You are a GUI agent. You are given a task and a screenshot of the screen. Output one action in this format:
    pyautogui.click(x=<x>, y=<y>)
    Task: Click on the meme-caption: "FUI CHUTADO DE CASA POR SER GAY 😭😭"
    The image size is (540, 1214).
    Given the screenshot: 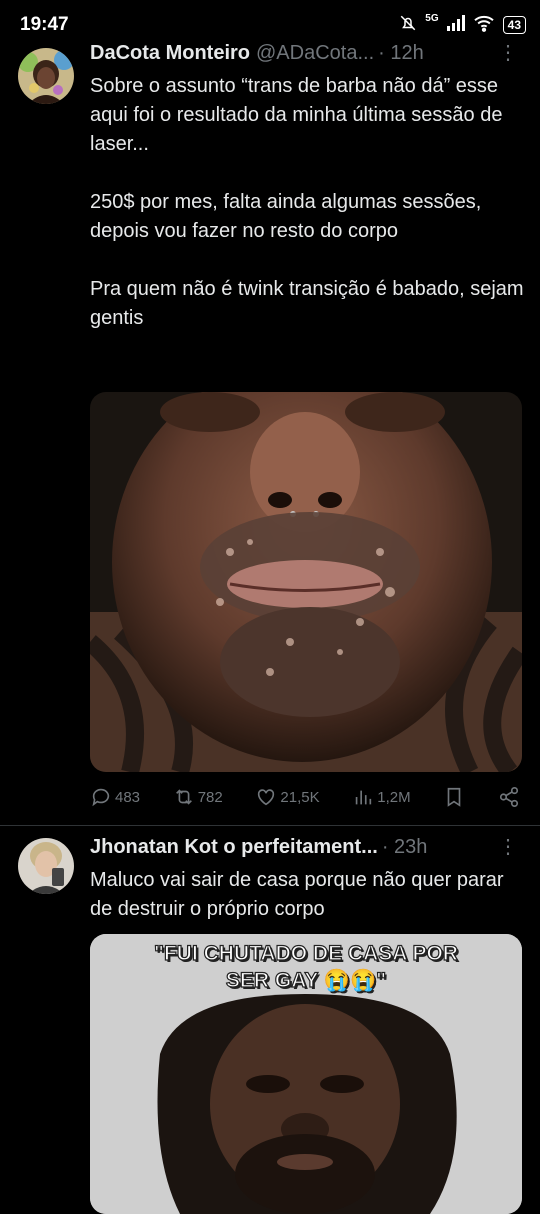 What is the action you would take?
    pyautogui.click(x=305, y=966)
    